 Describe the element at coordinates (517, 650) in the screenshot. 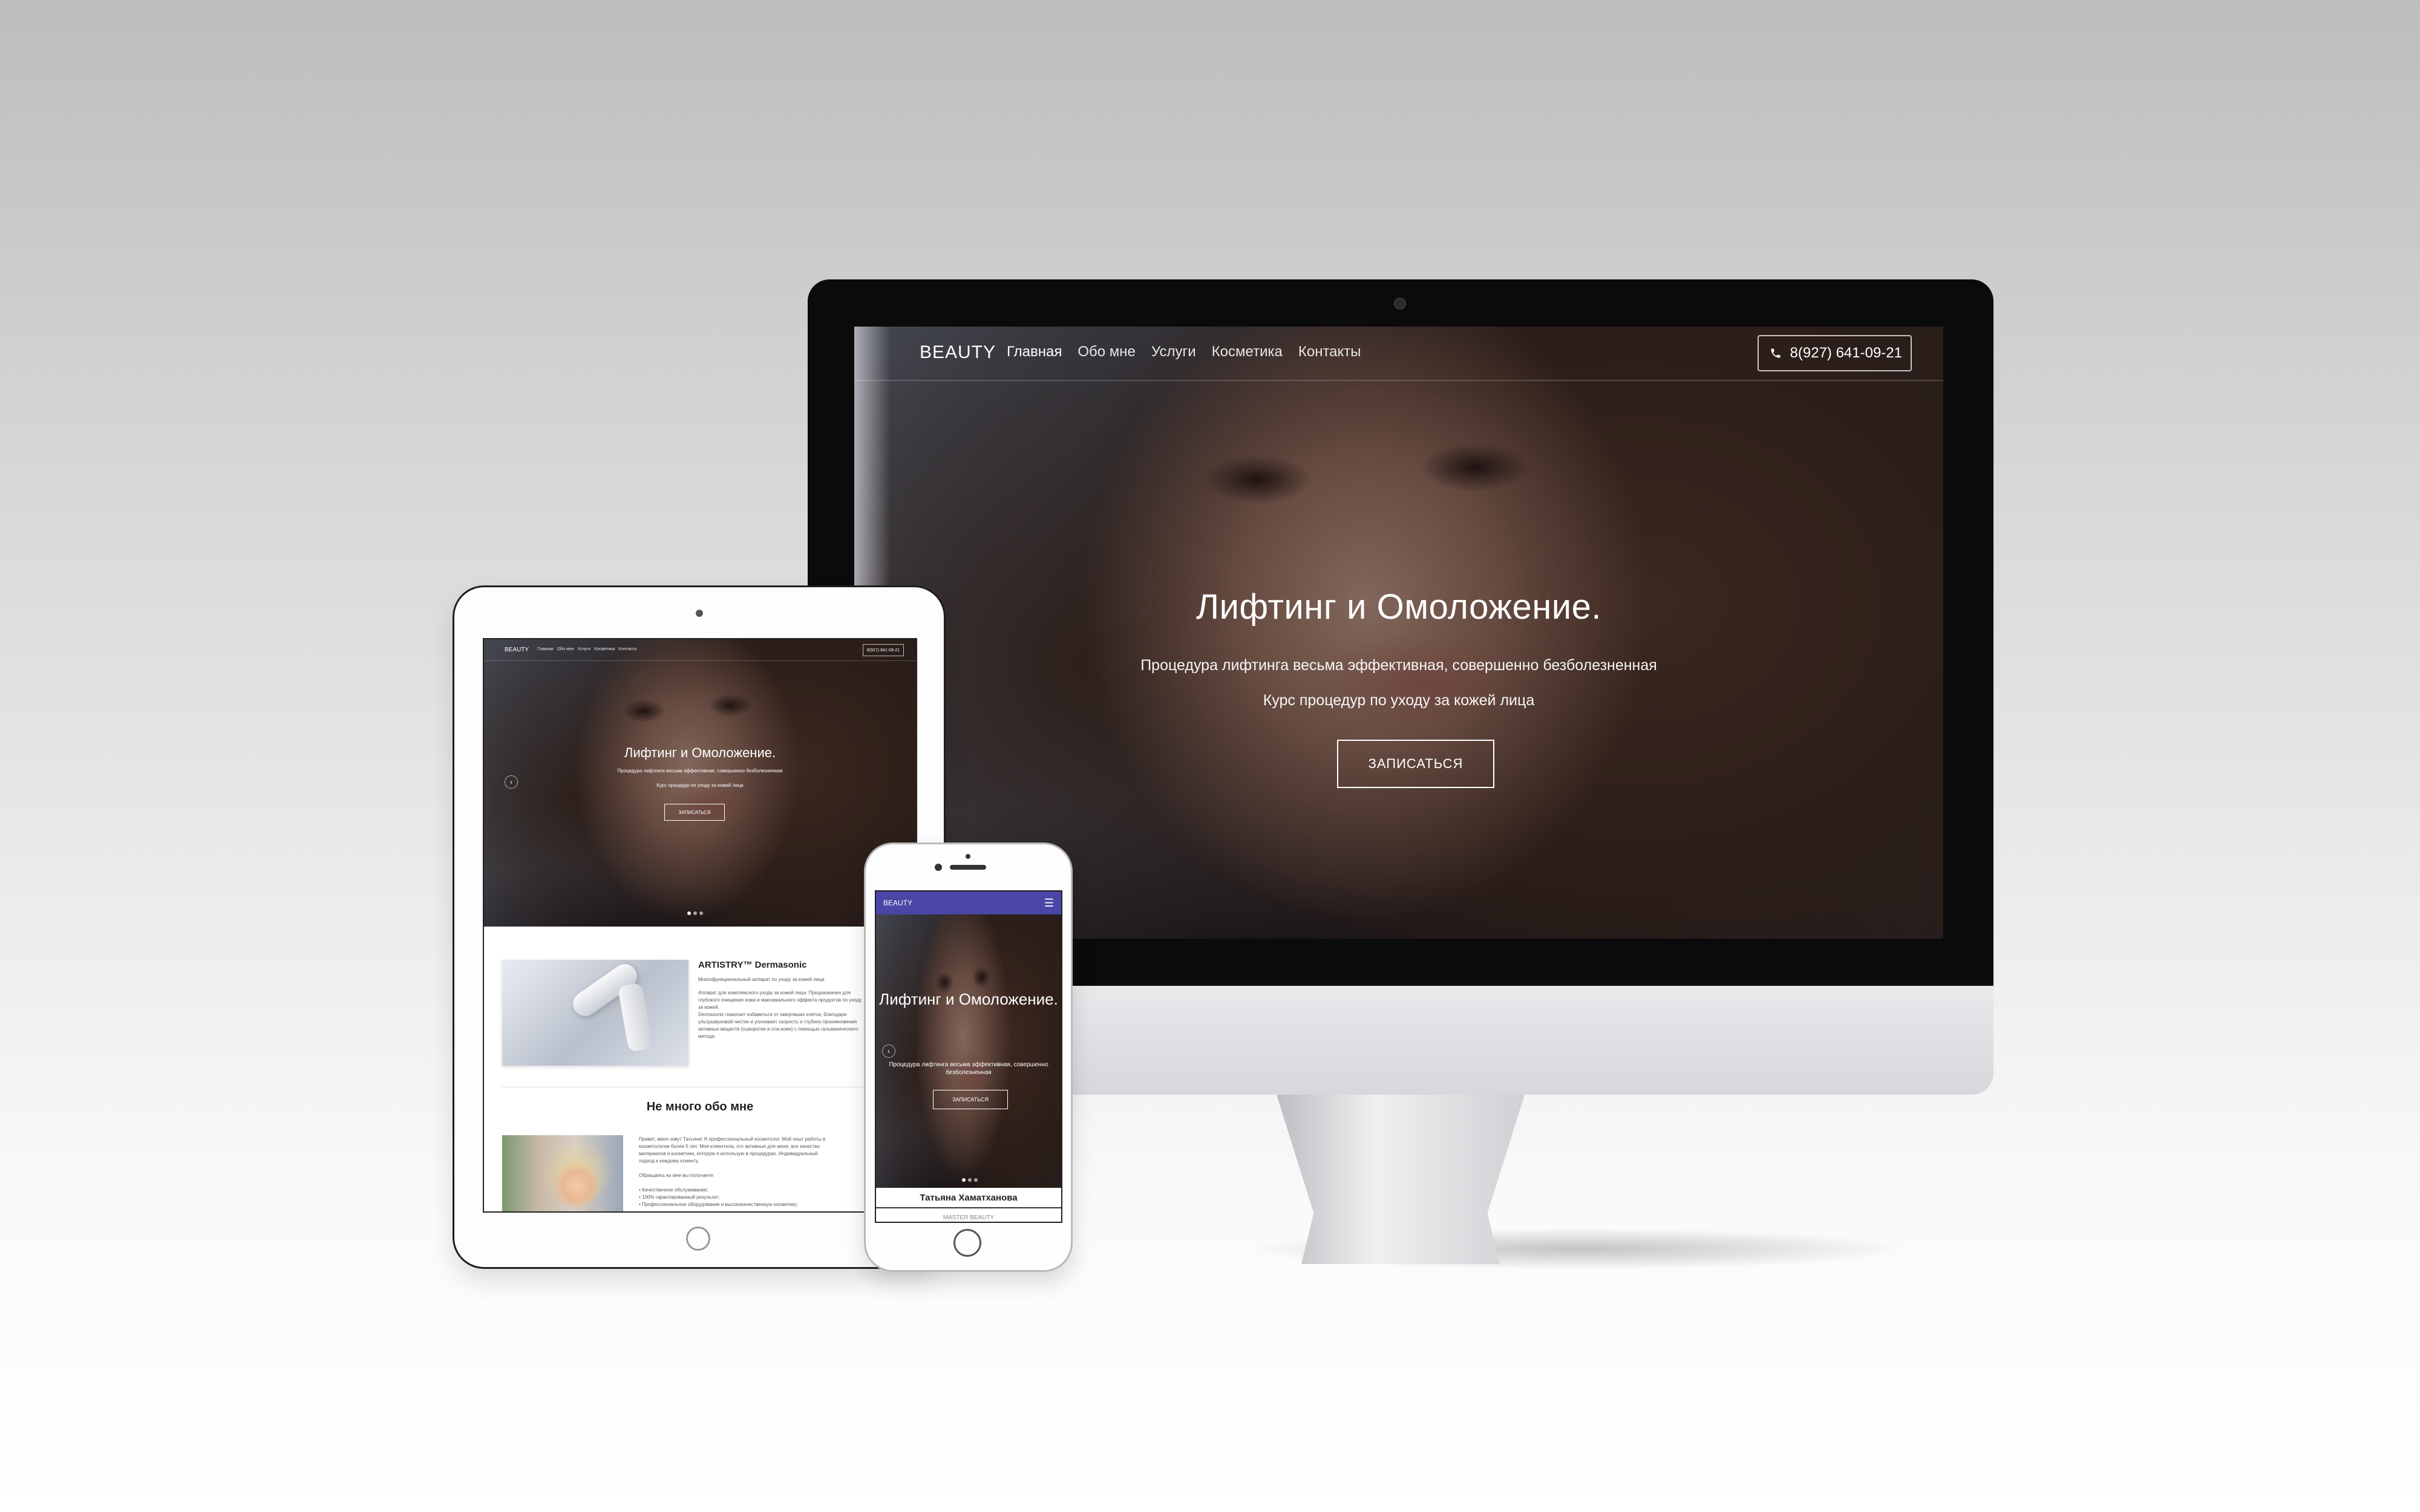

I see `tablet-brand: BEAUTY` at that location.